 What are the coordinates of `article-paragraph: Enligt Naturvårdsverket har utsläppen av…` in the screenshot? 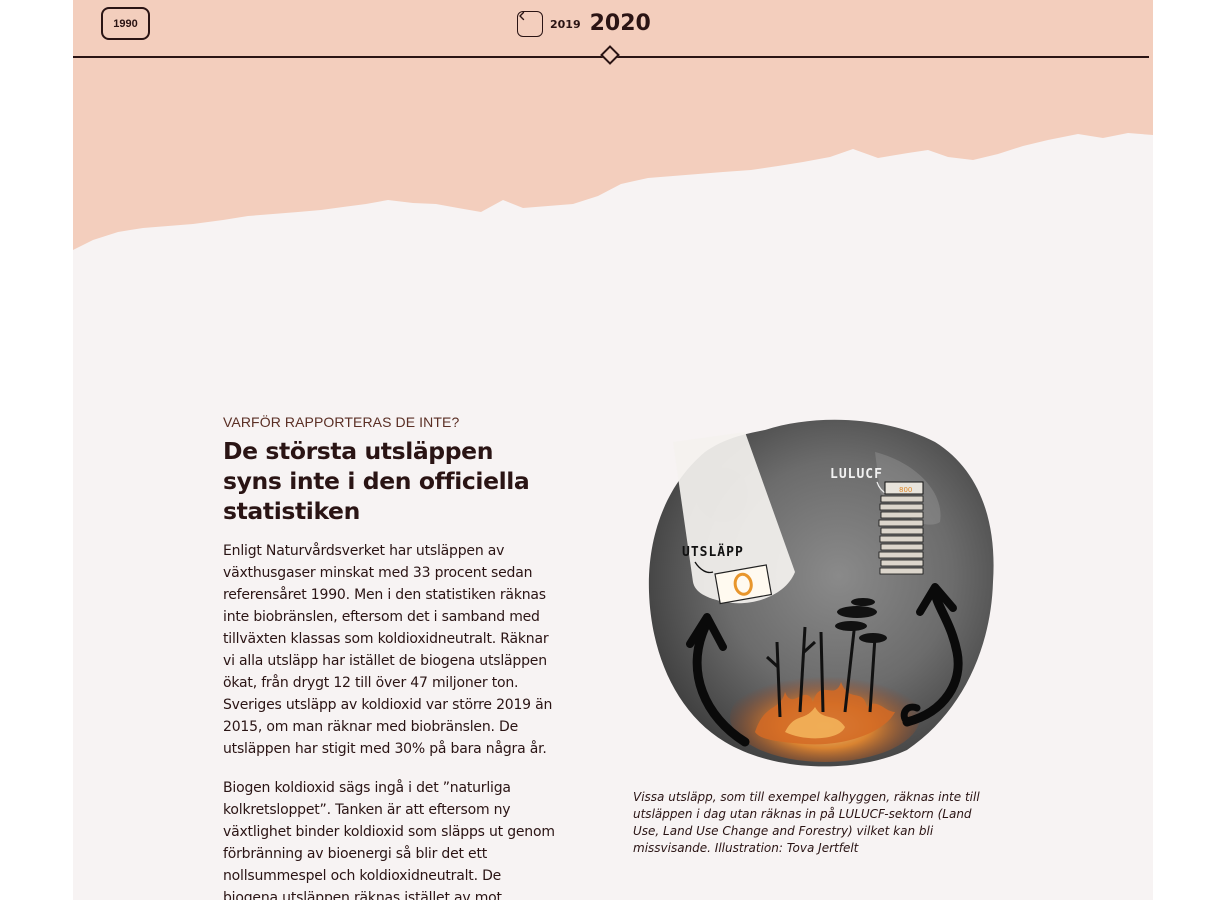 It's located at (388, 650).